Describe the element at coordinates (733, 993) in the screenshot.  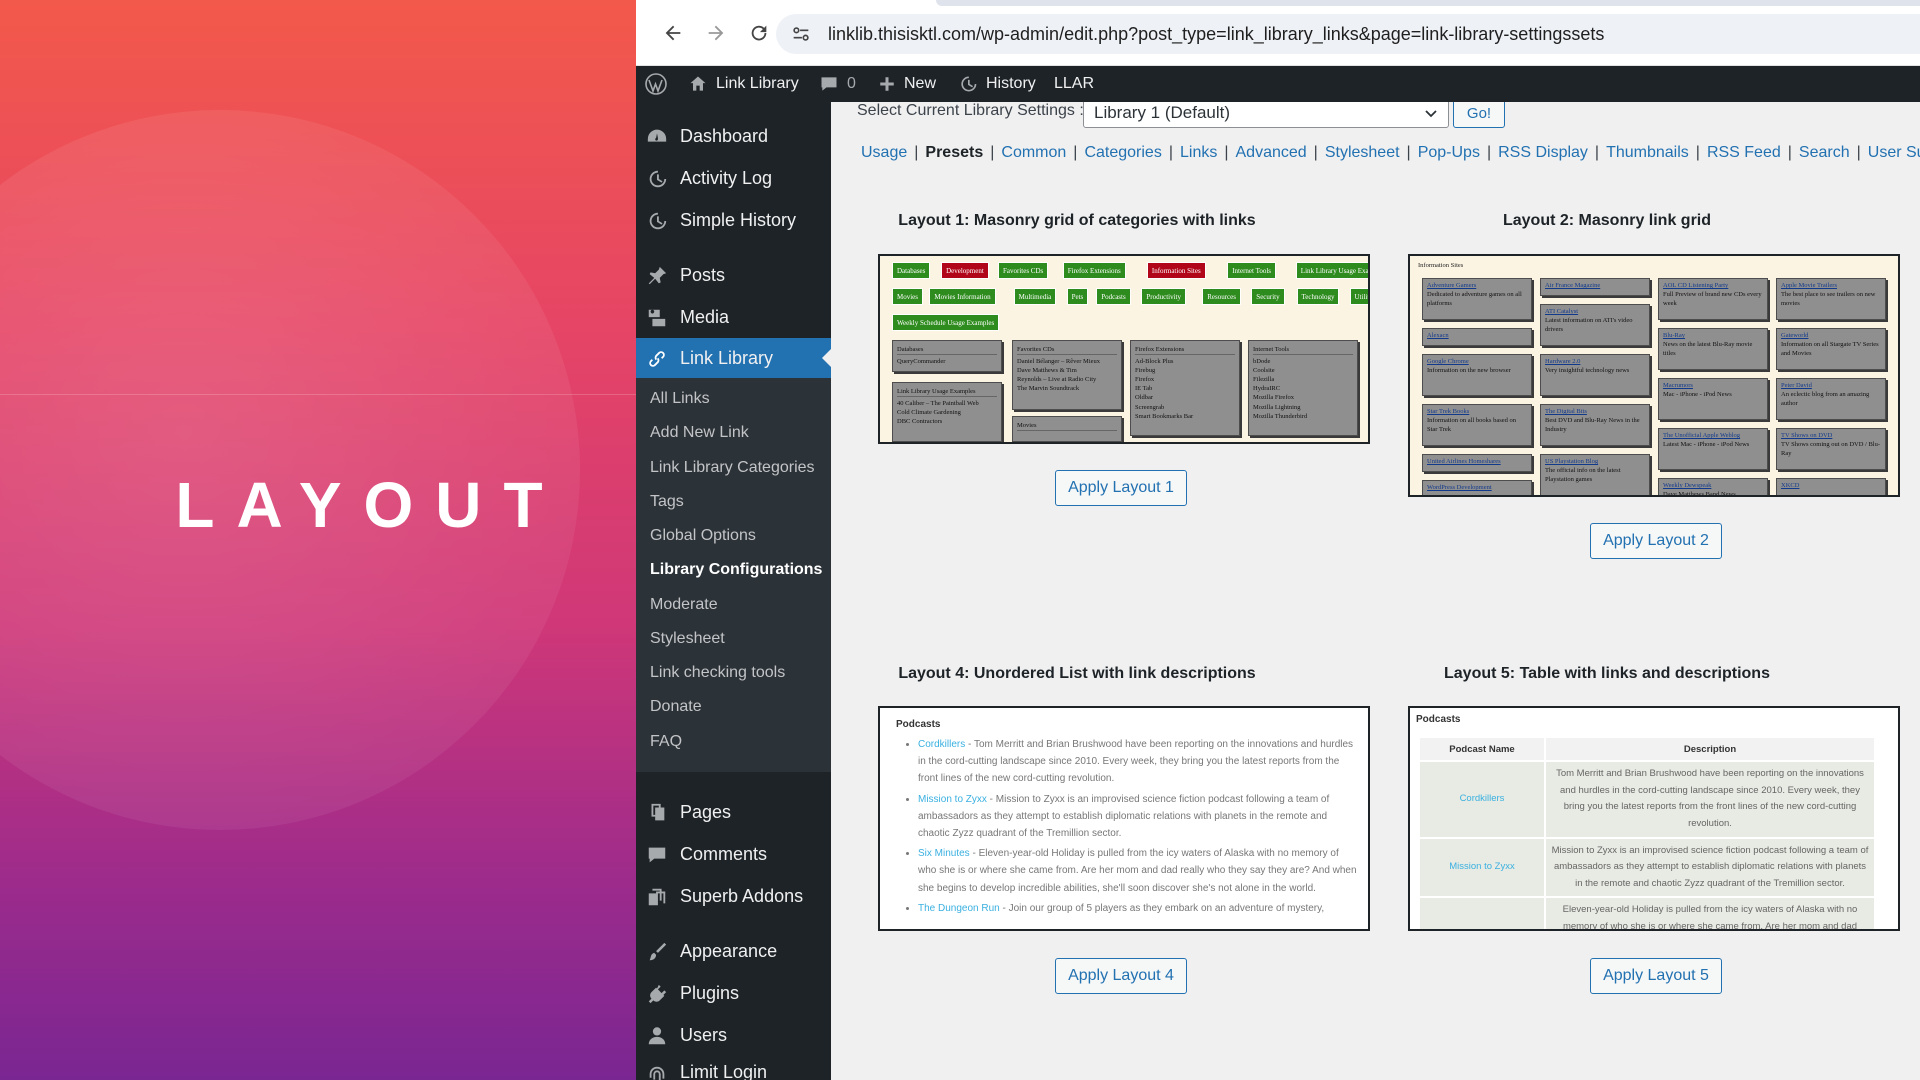
I see `sidebar-item-plugins: Plugins` at that location.